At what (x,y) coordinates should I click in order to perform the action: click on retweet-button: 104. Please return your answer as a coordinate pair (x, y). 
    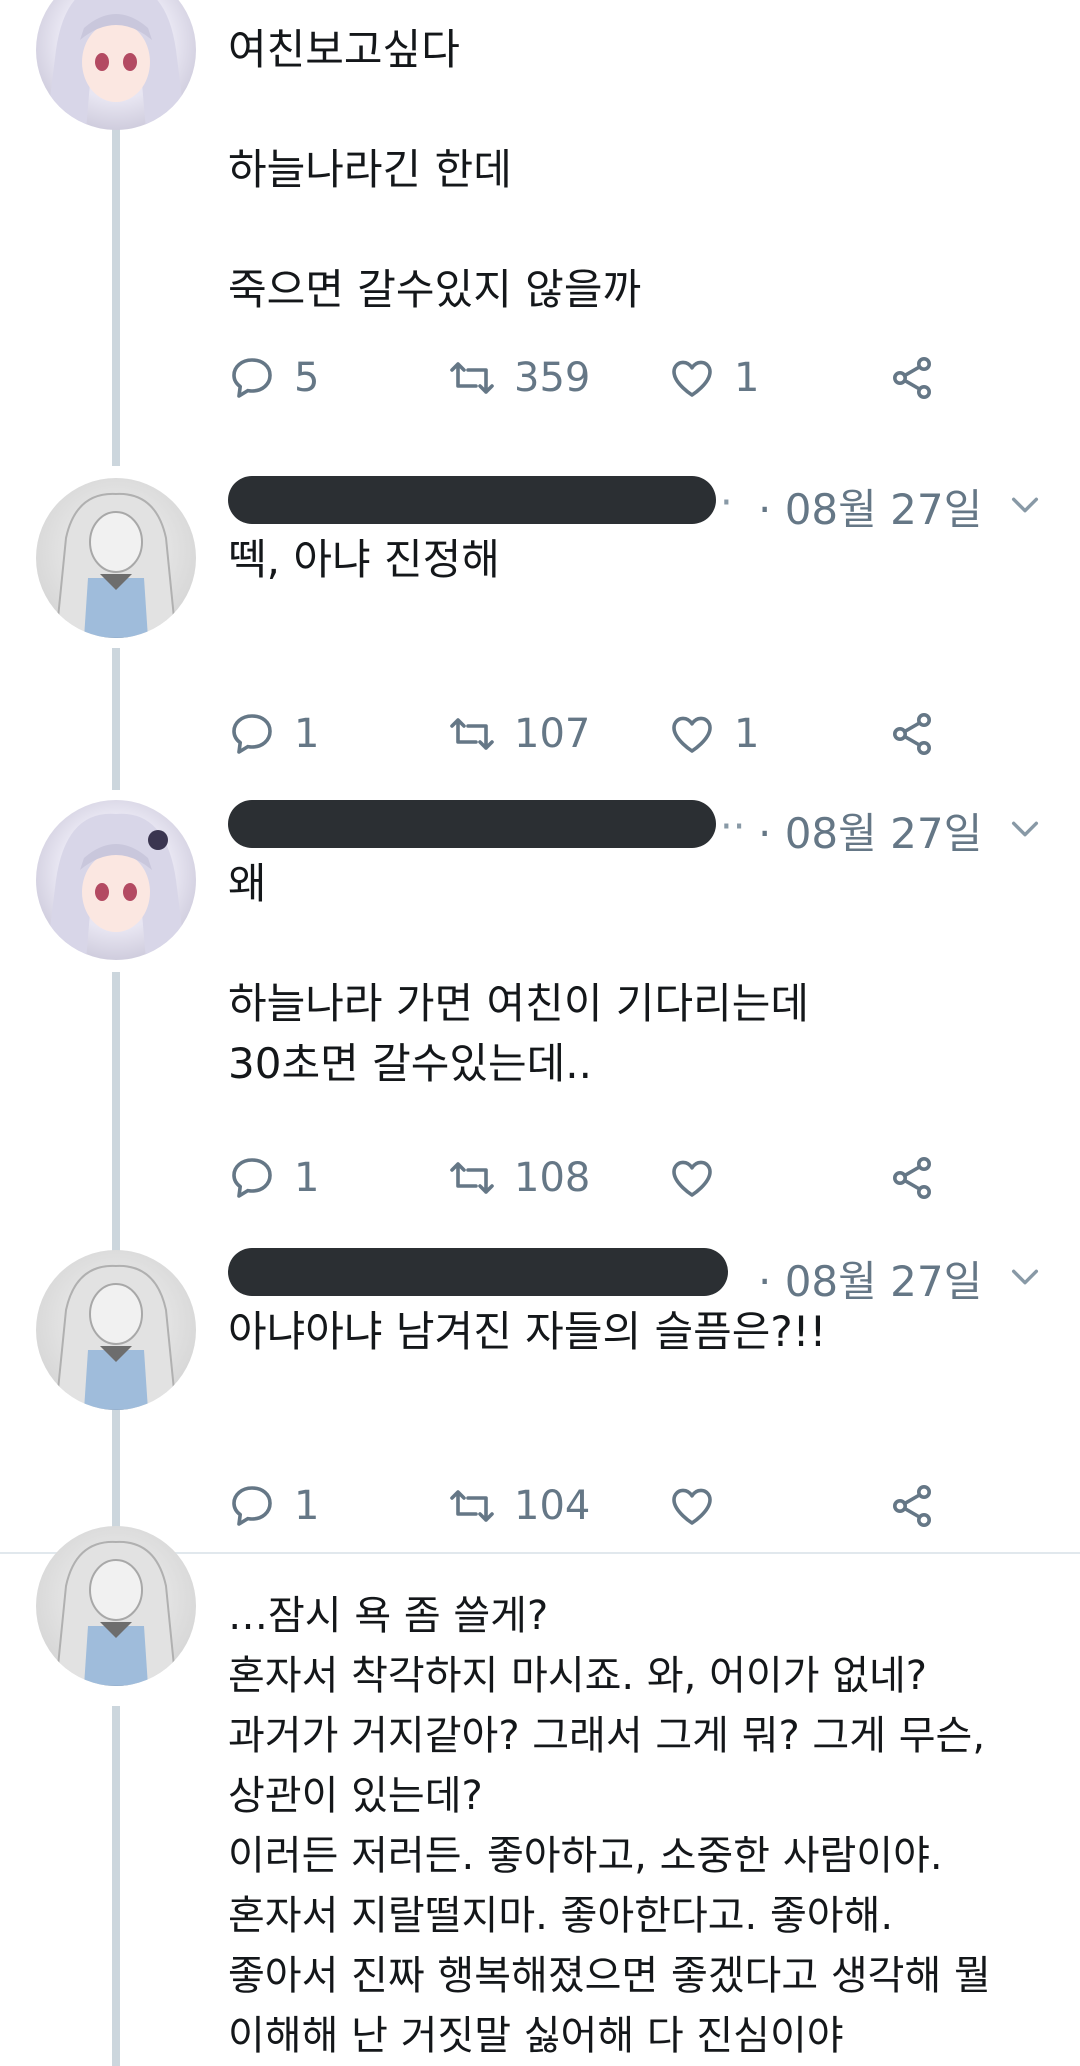
    Looking at the image, I should click on (519, 1506).